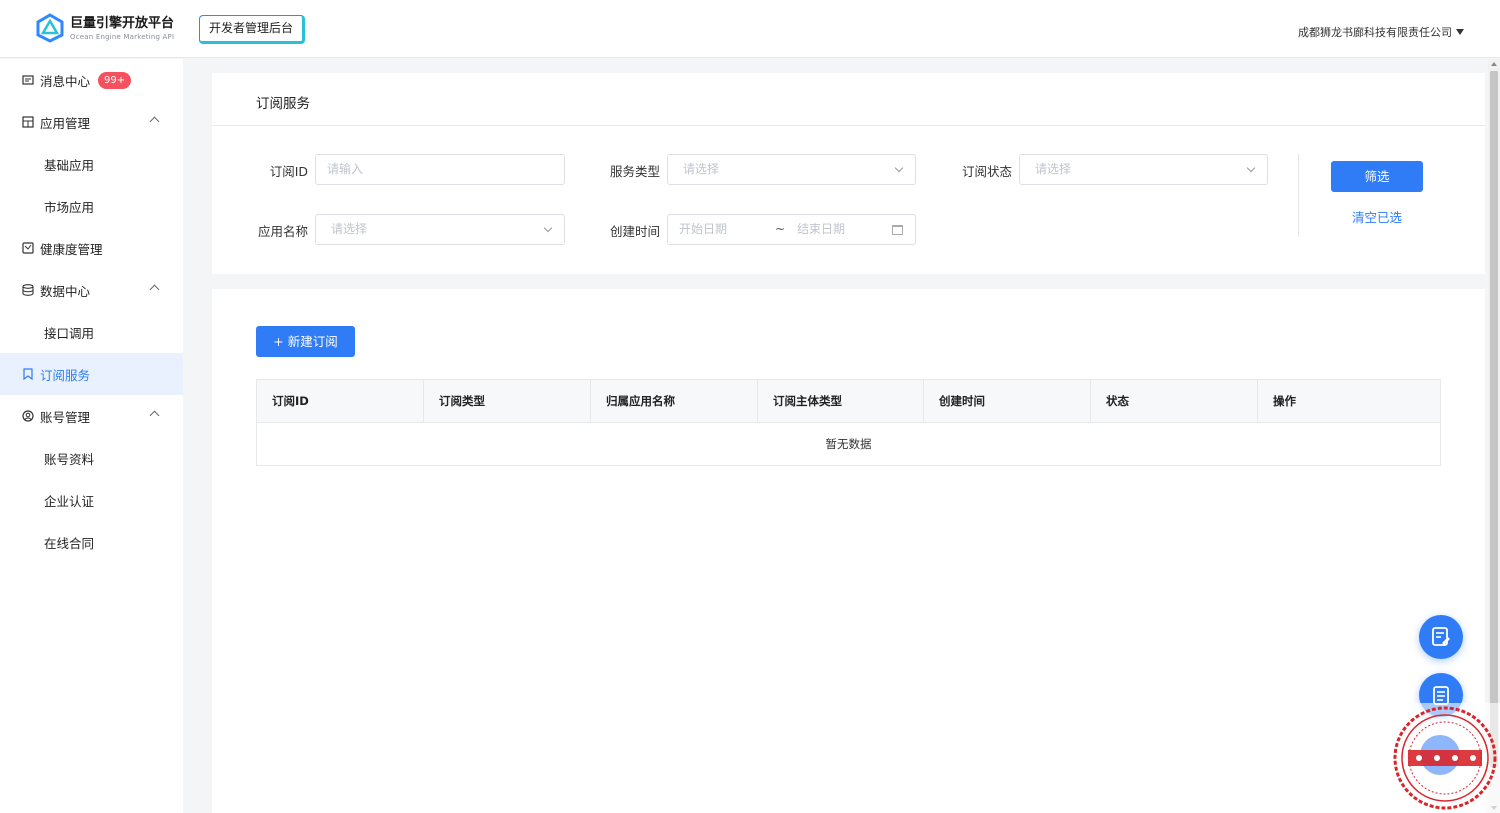 The width and height of the screenshot is (1500, 813). Describe the element at coordinates (791, 229) in the screenshot. I see `date-range-picker: 开始日期 ~ 结束日期` at that location.